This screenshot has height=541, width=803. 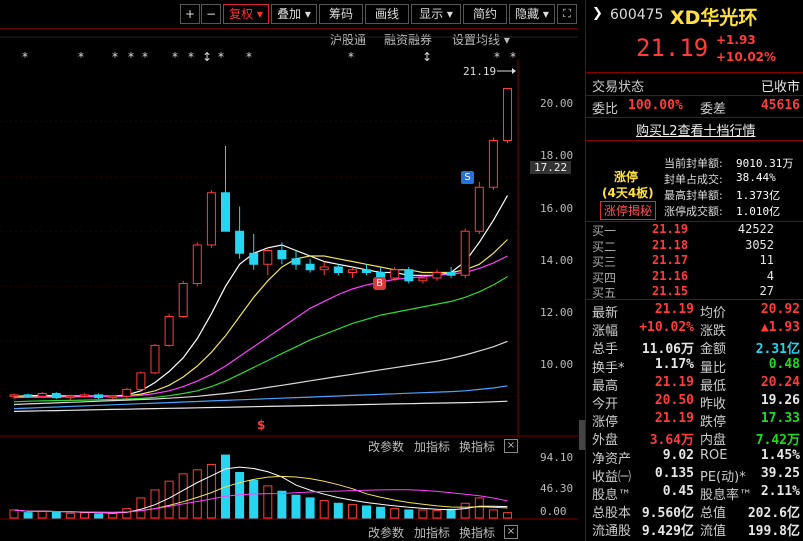 What do you see at coordinates (780, 473) in the screenshot?
I see `stat-value-right: 39.25` at bounding box center [780, 473].